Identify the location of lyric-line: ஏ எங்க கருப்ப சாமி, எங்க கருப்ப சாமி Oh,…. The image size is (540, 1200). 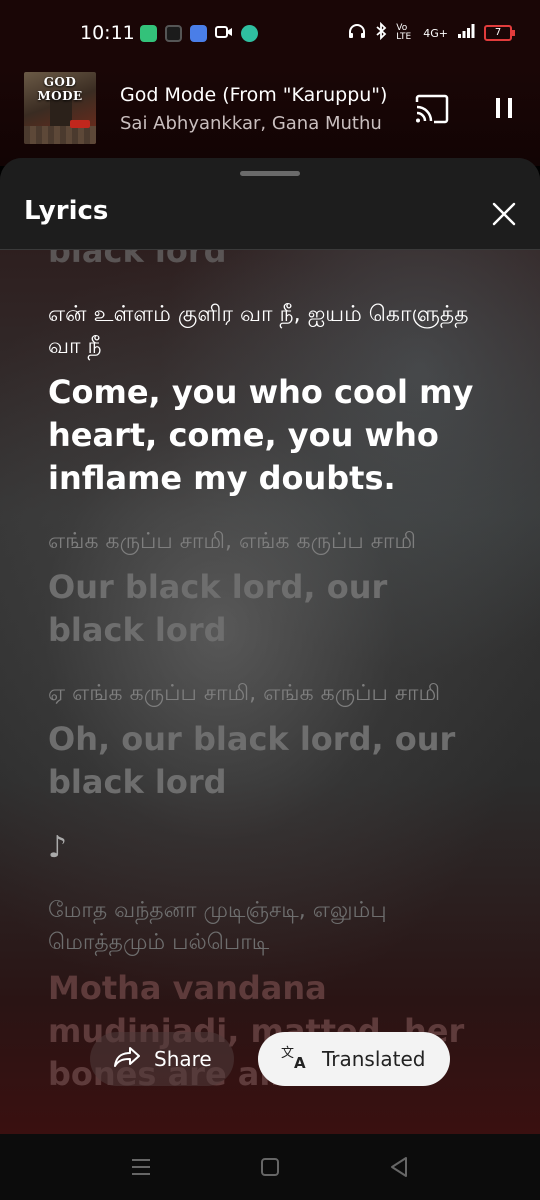
(263, 741).